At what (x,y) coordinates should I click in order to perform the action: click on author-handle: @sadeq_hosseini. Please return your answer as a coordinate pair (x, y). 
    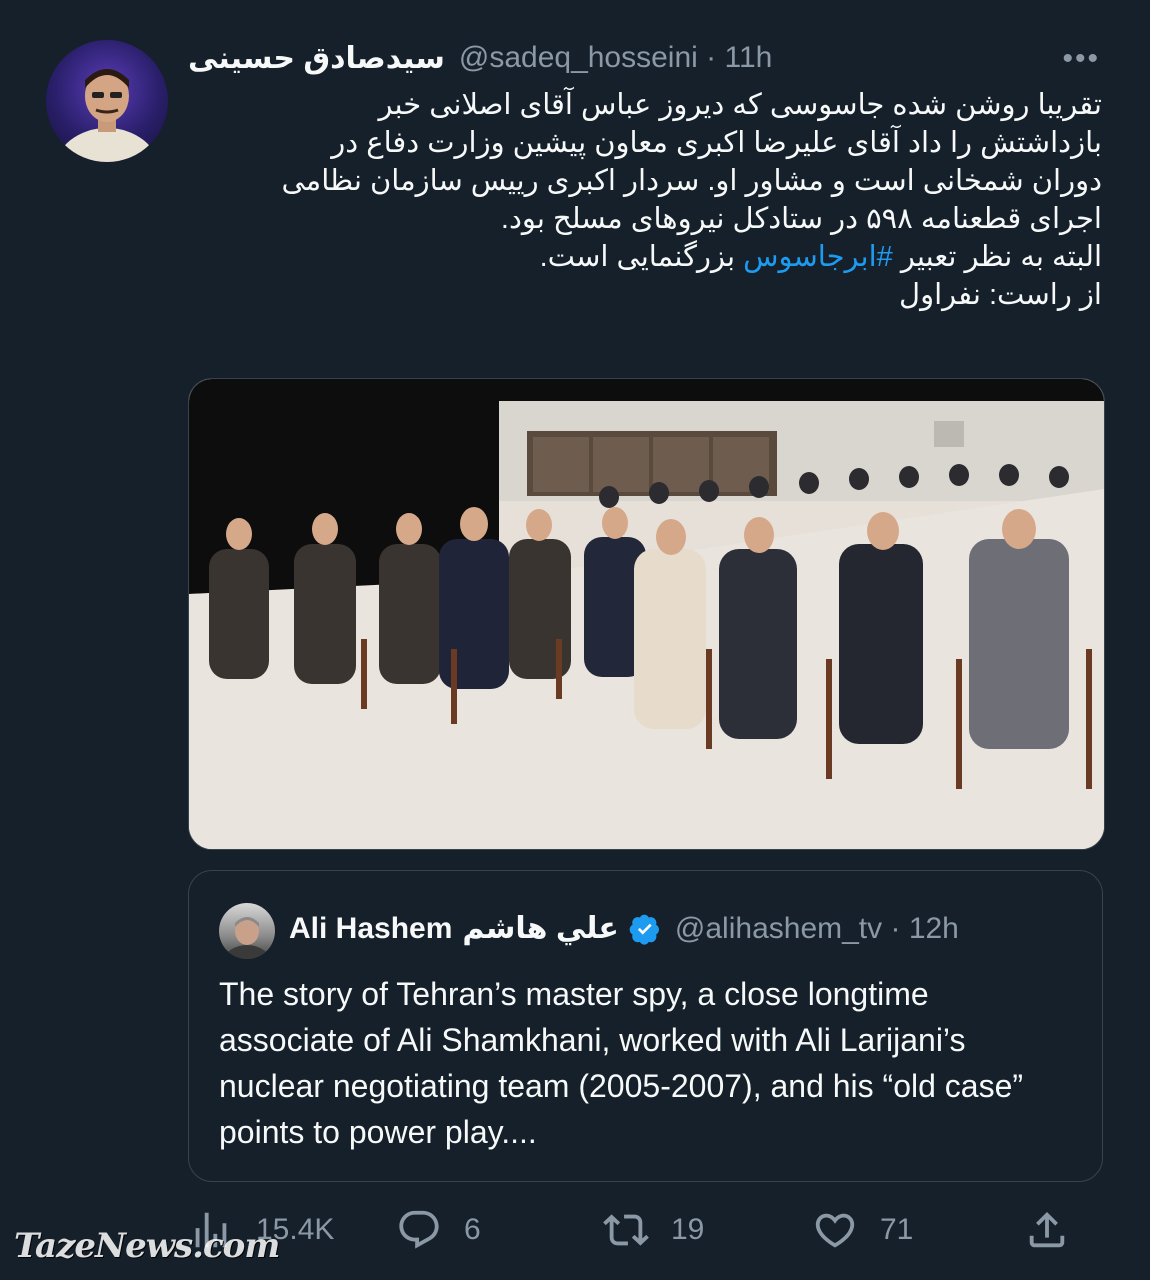
    Looking at the image, I should click on (578, 57).